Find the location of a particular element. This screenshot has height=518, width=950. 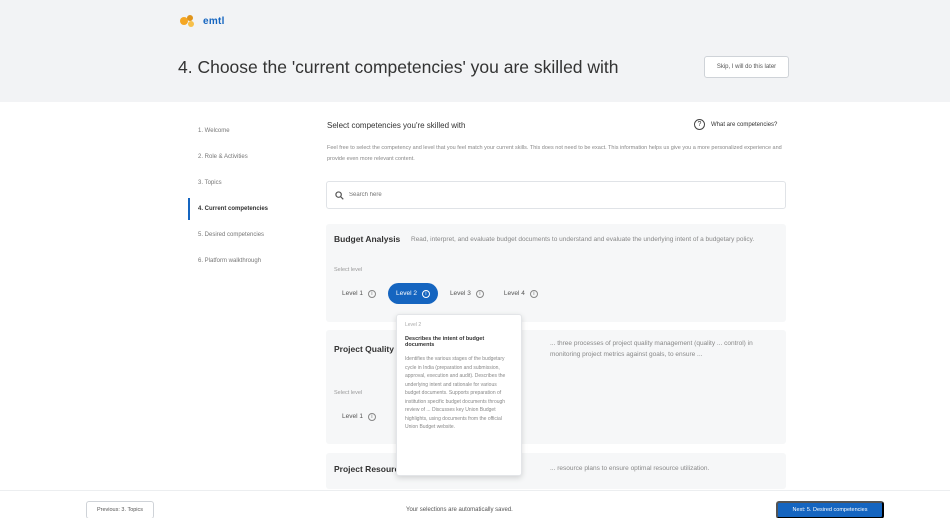

level-4-option: Level 4 i is located at coordinates (521, 293).